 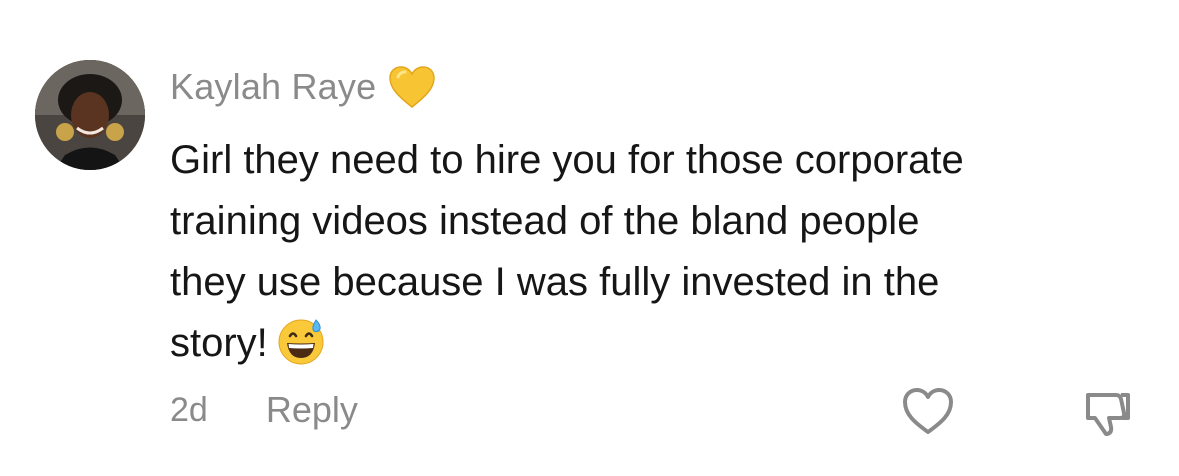 What do you see at coordinates (665, 343) in the screenshot?
I see `comment-text-last-line: story!` at bounding box center [665, 343].